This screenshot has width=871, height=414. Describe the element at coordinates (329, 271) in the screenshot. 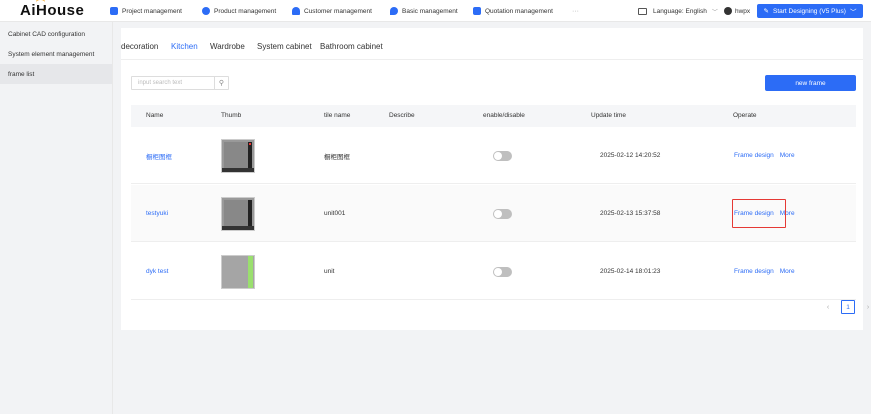

I see `row-tile-name: unit` at that location.